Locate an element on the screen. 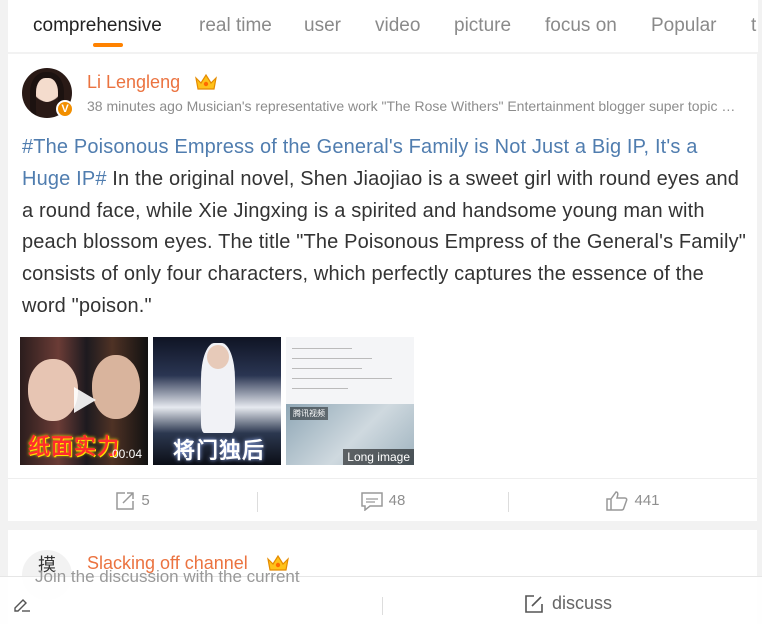 This screenshot has height=624, width=762. tab-comprehensive: comprehensive is located at coordinates (97, 26).